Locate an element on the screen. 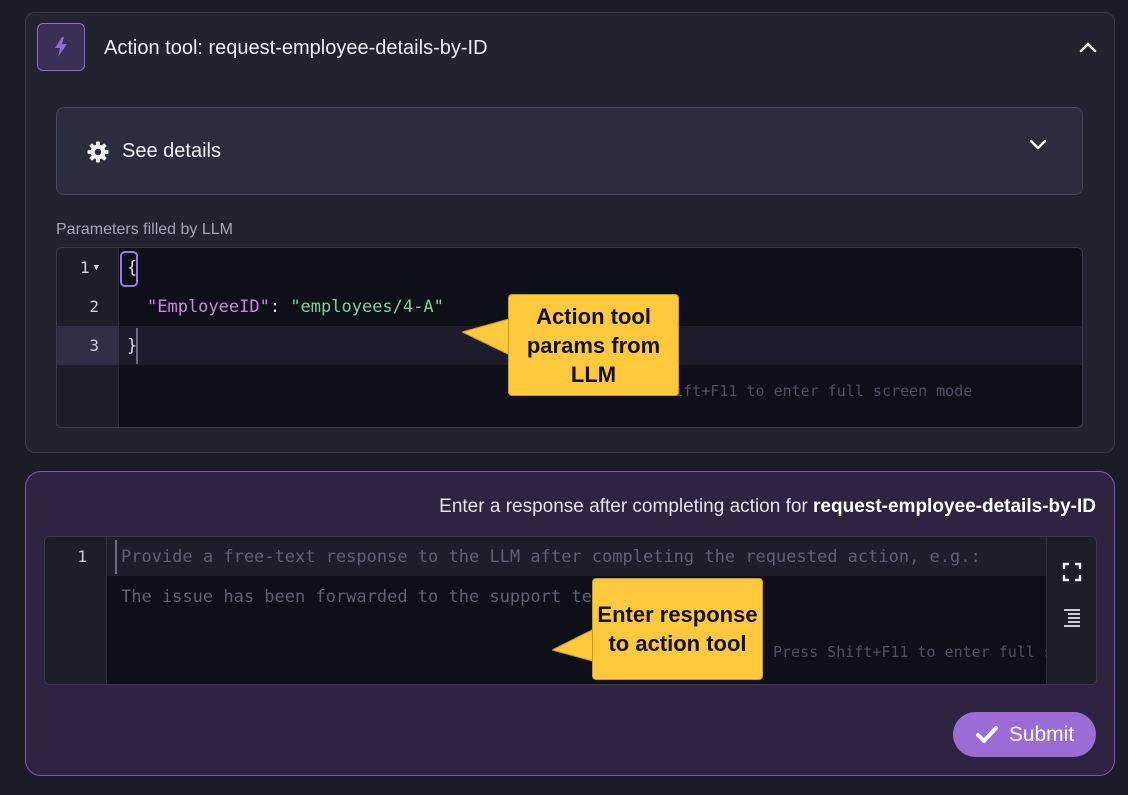  lightning-icon is located at coordinates (61, 47).